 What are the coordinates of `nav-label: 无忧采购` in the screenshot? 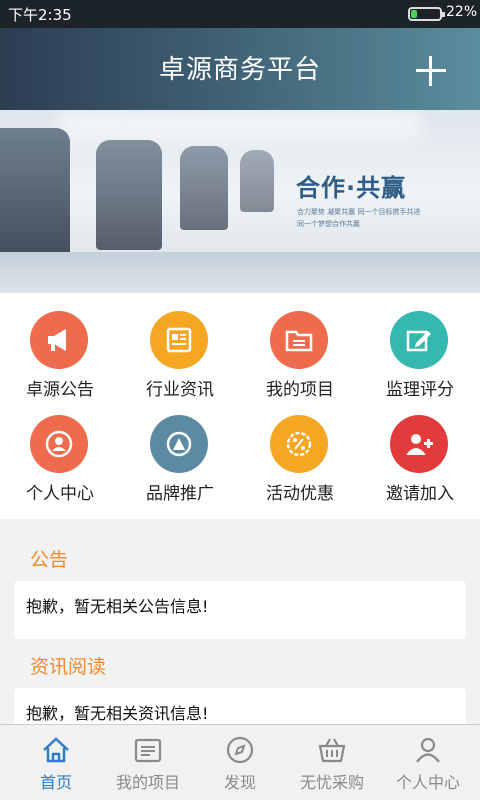 It's located at (331, 782).